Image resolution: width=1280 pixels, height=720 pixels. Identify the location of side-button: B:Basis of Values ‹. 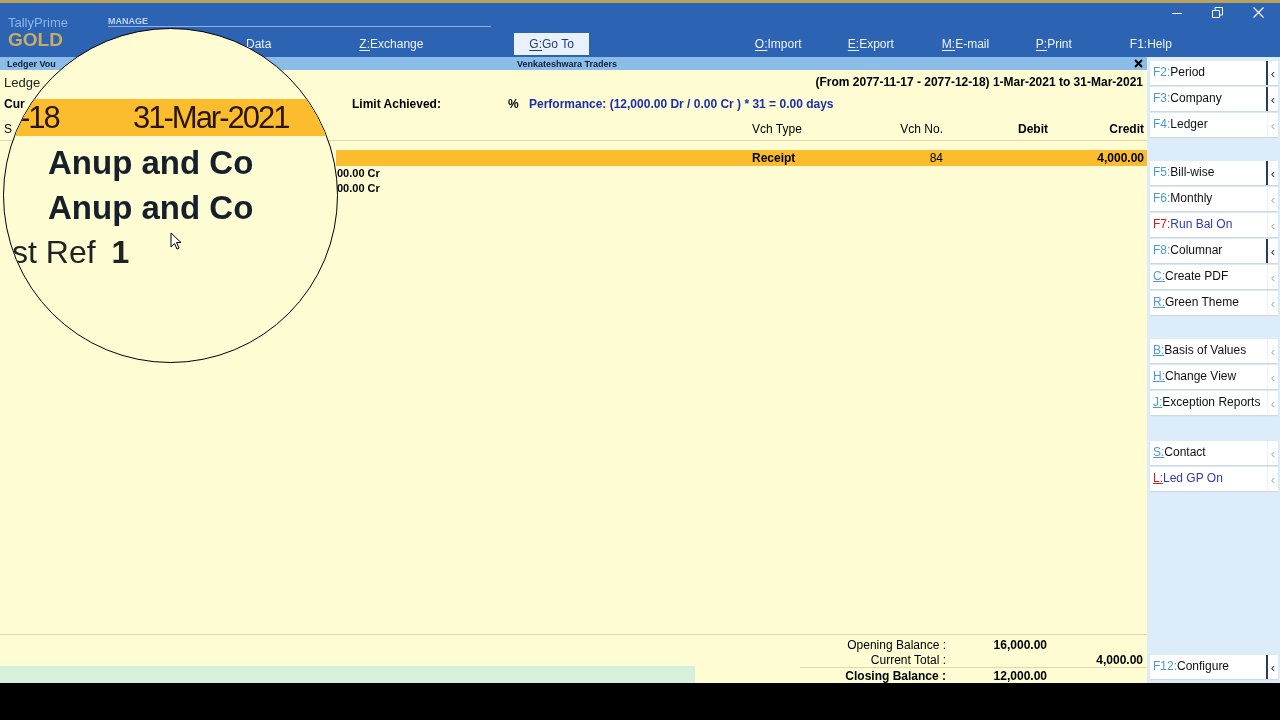
(1214, 351).